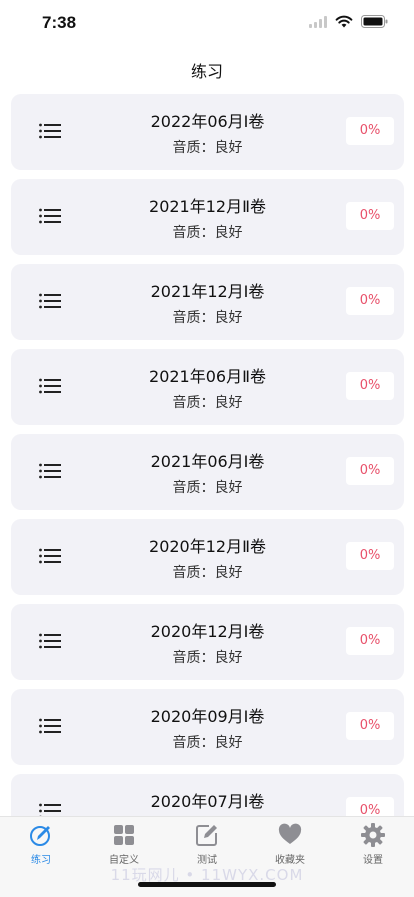 The height and width of the screenshot is (897, 414). What do you see at coordinates (207, 795) in the screenshot?
I see `paper-card: 2020年07月Ⅰ卷 音质：良好 0%` at bounding box center [207, 795].